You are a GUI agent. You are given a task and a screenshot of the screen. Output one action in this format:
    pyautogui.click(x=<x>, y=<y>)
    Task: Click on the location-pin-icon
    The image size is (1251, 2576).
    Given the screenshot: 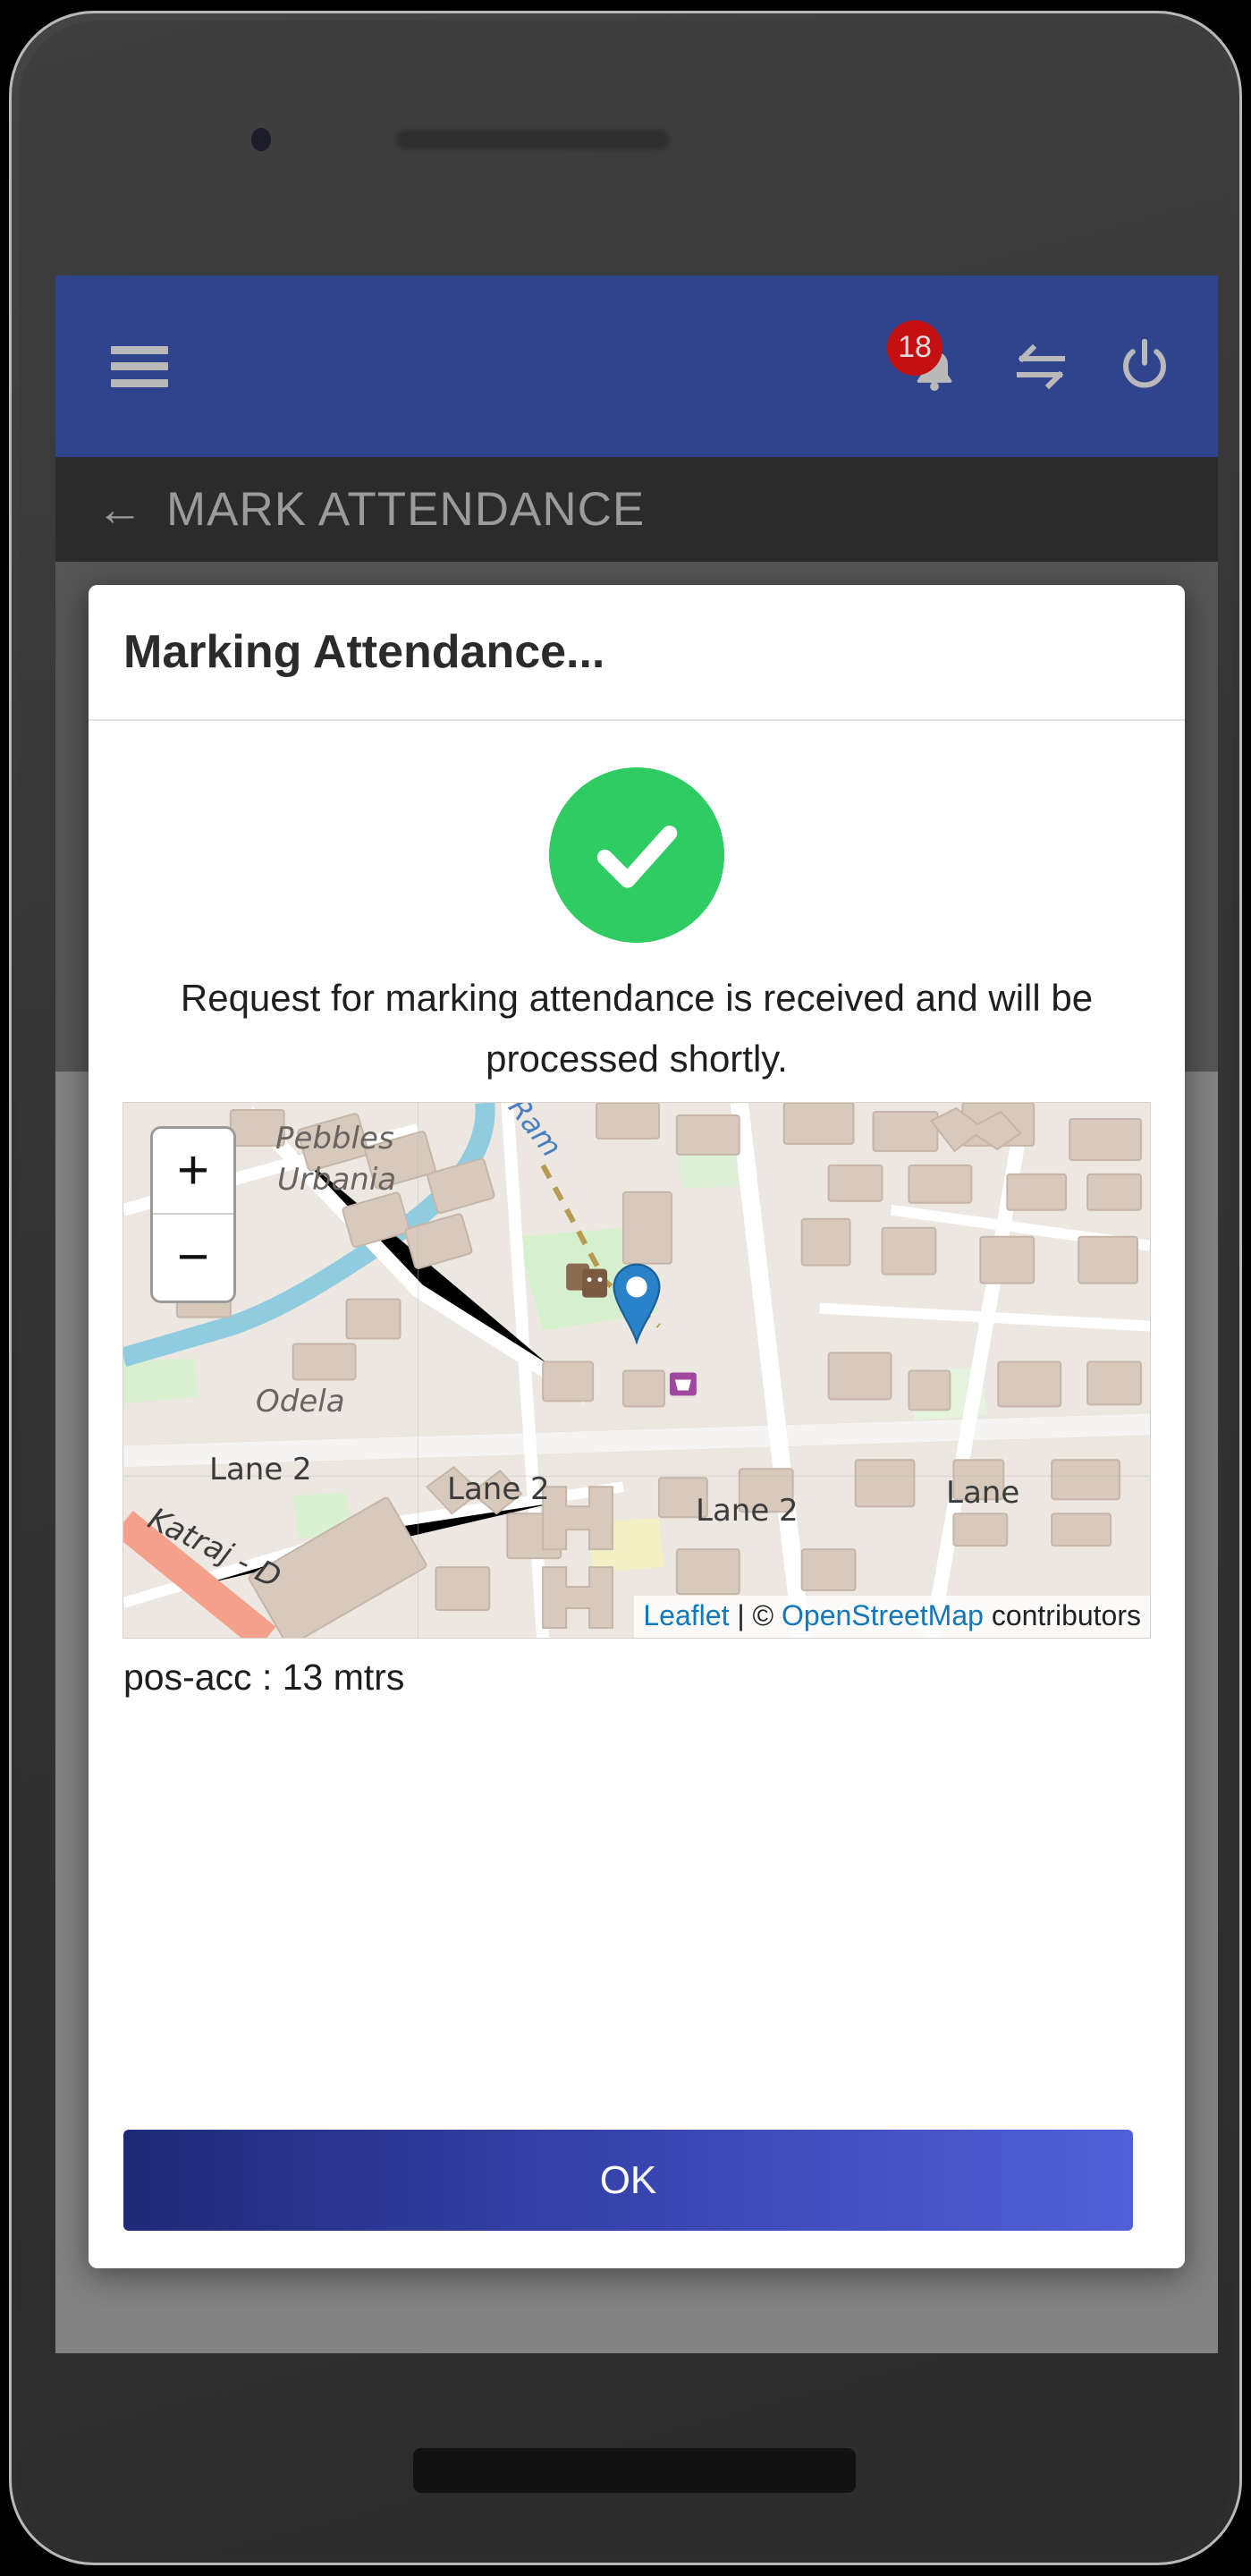 What is the action you would take?
    pyautogui.click(x=637, y=1304)
    